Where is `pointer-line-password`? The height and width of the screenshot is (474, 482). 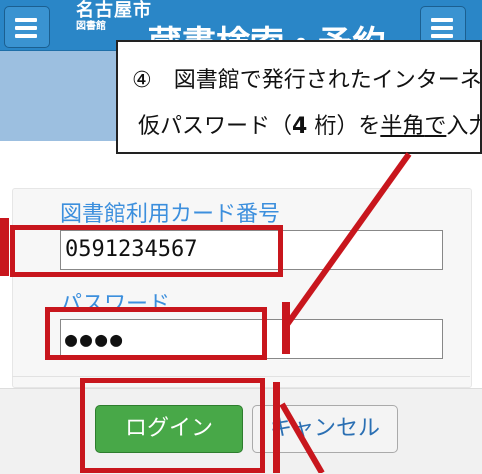
pointer-line-password is located at coordinates (347, 240).